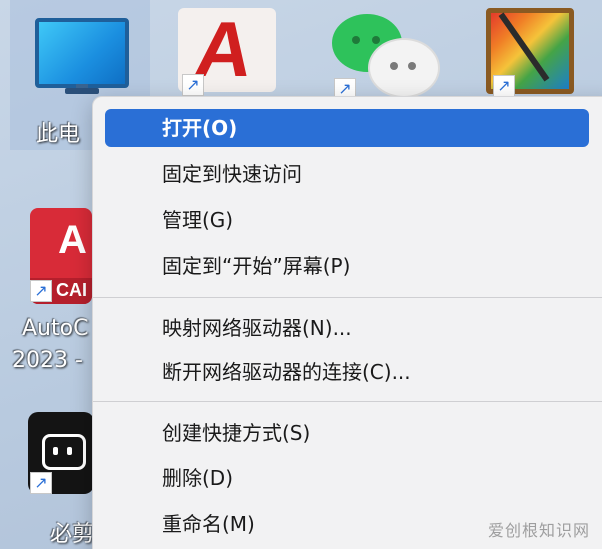 The height and width of the screenshot is (549, 602). What do you see at coordinates (55, 328) in the screenshot?
I see `autocad-label-line1: AutoC` at bounding box center [55, 328].